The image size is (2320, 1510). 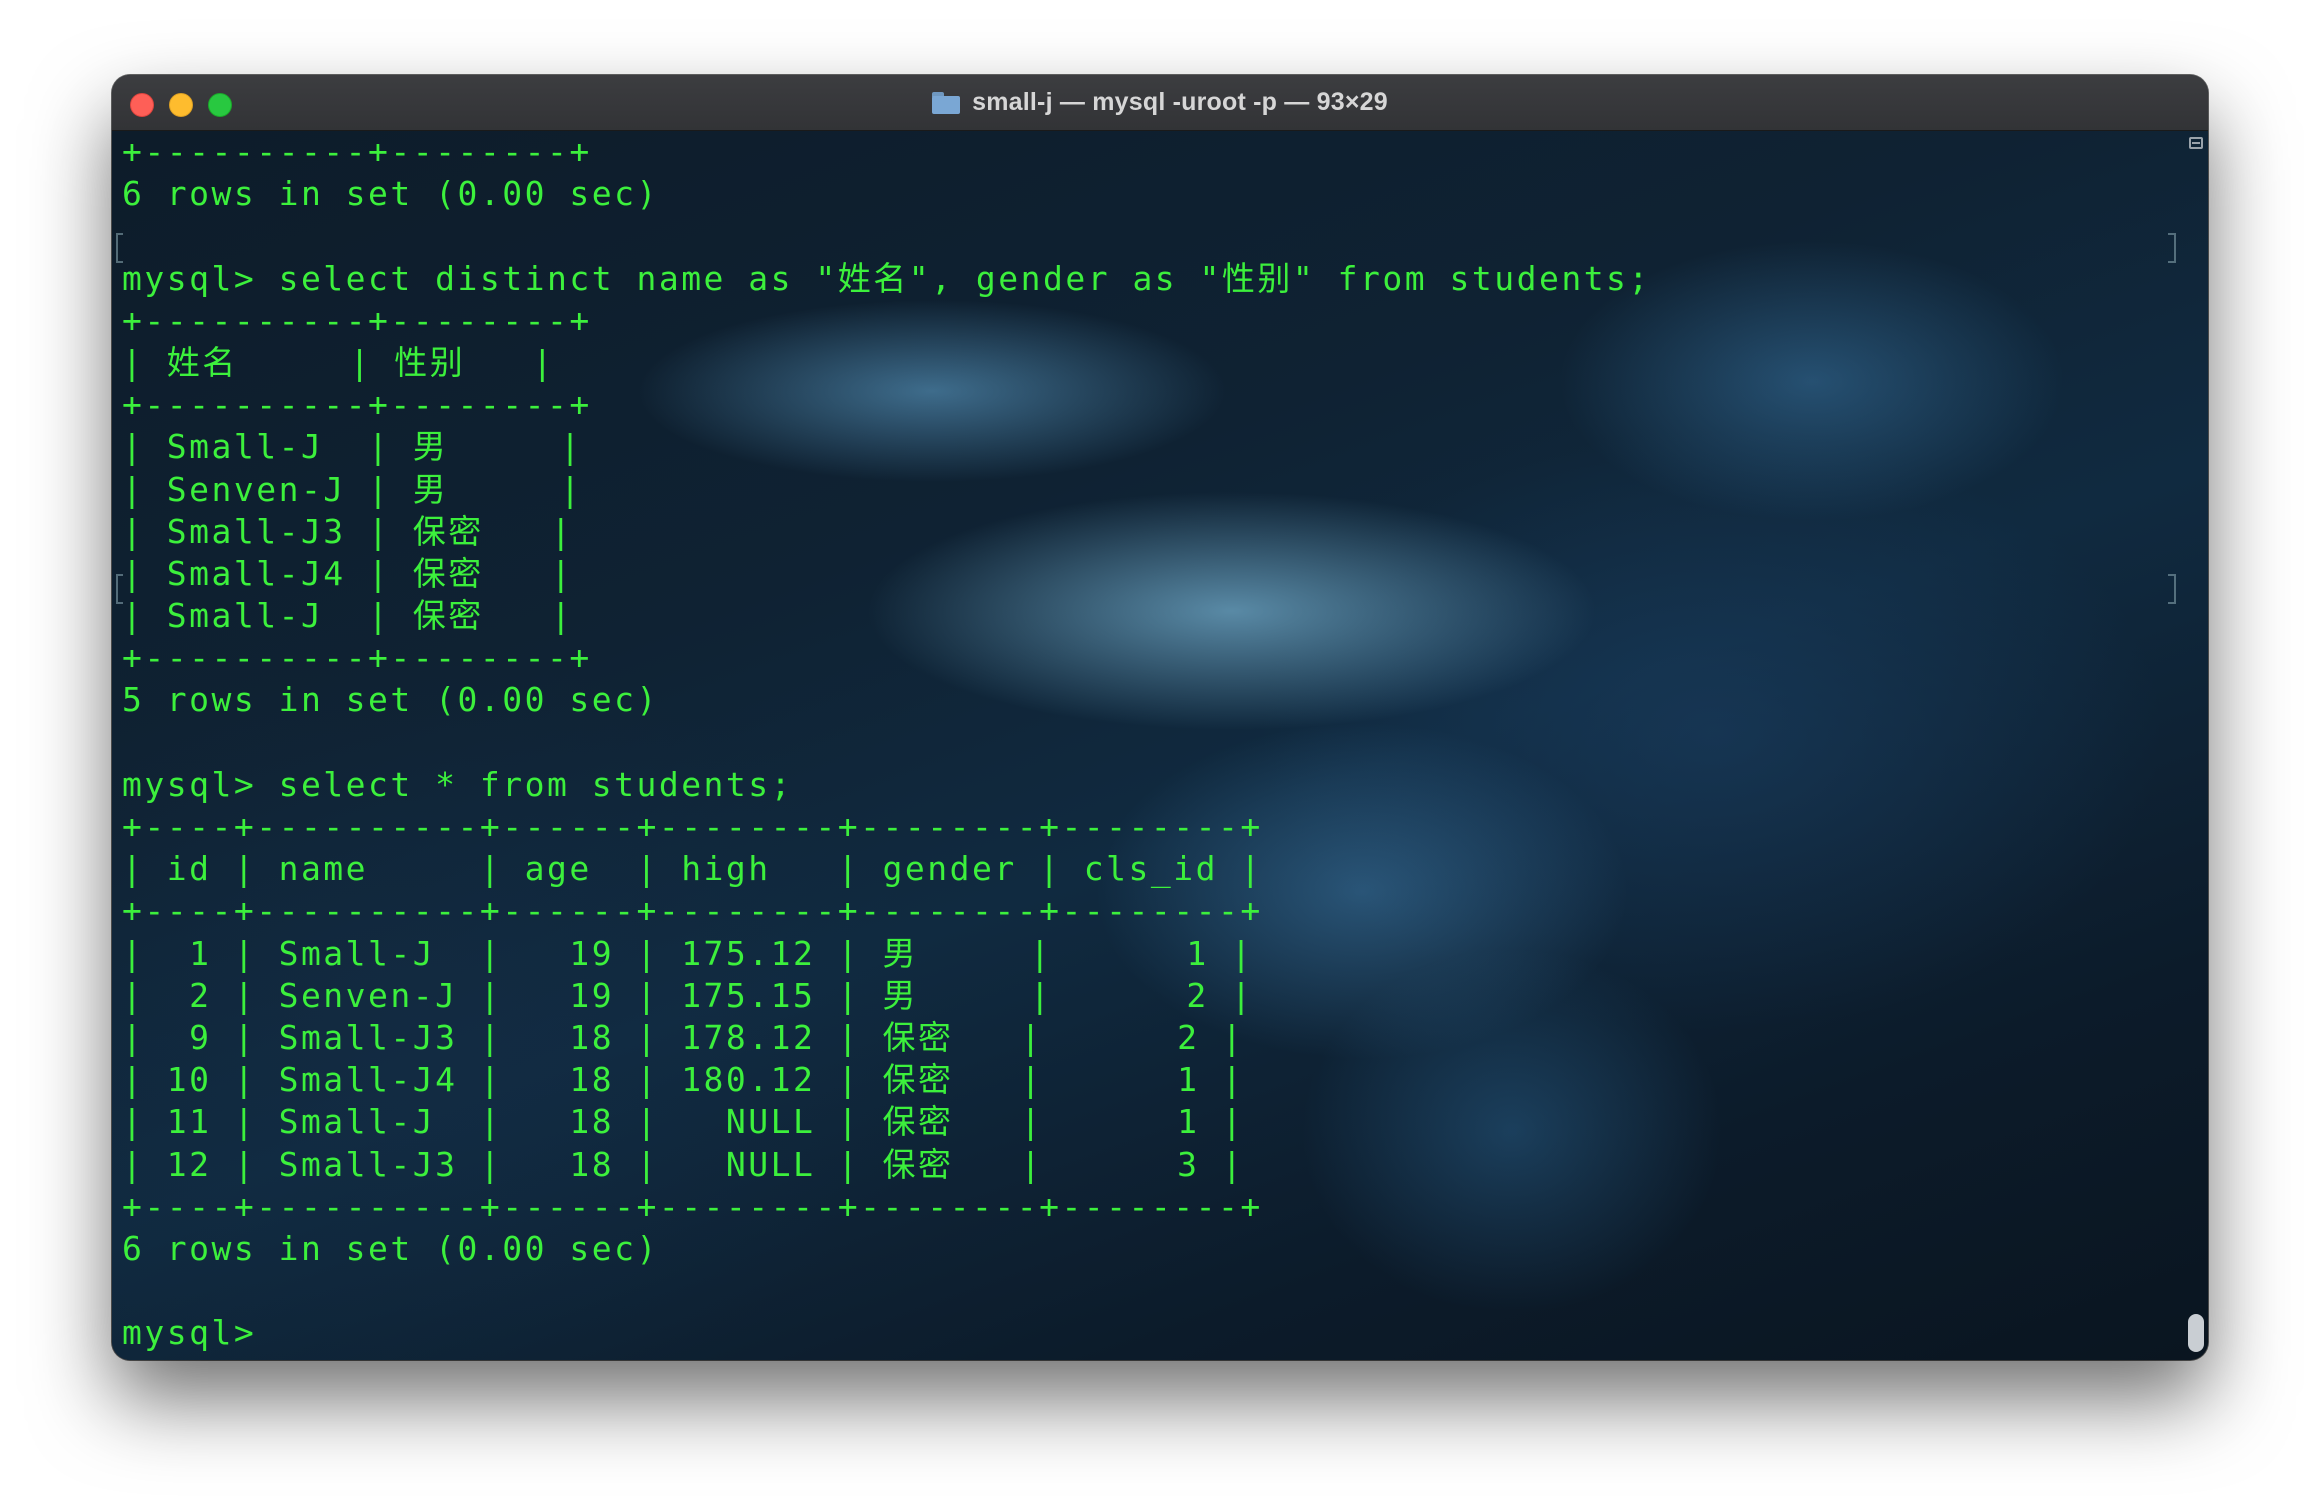 I want to click on terminal-line: | 9 | Small-J3 | 18 | 178.12 | 保密 | 2 |, so click(x=683, y=1037).